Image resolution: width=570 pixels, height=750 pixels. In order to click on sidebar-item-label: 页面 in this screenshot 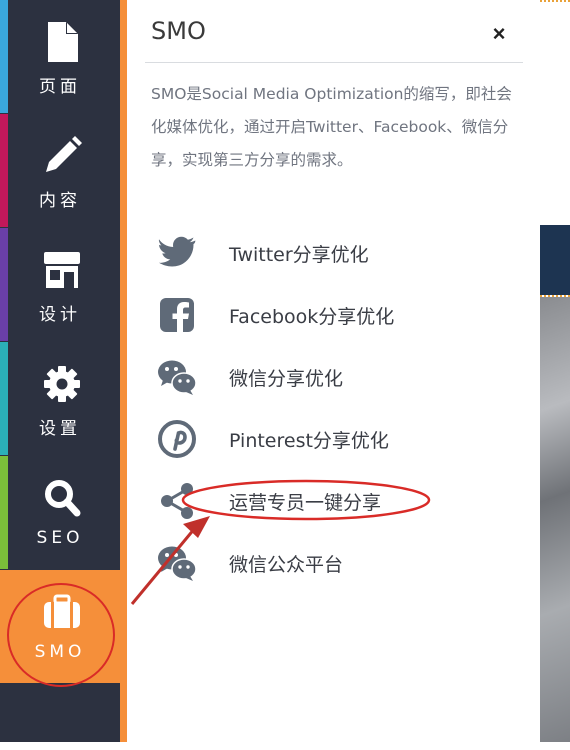, I will do `click(60, 87)`.